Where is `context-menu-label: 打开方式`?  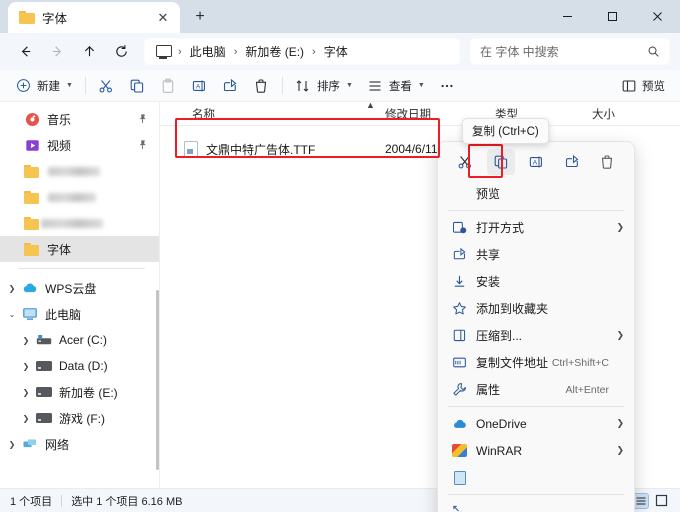 context-menu-label: 打开方式 is located at coordinates (500, 228).